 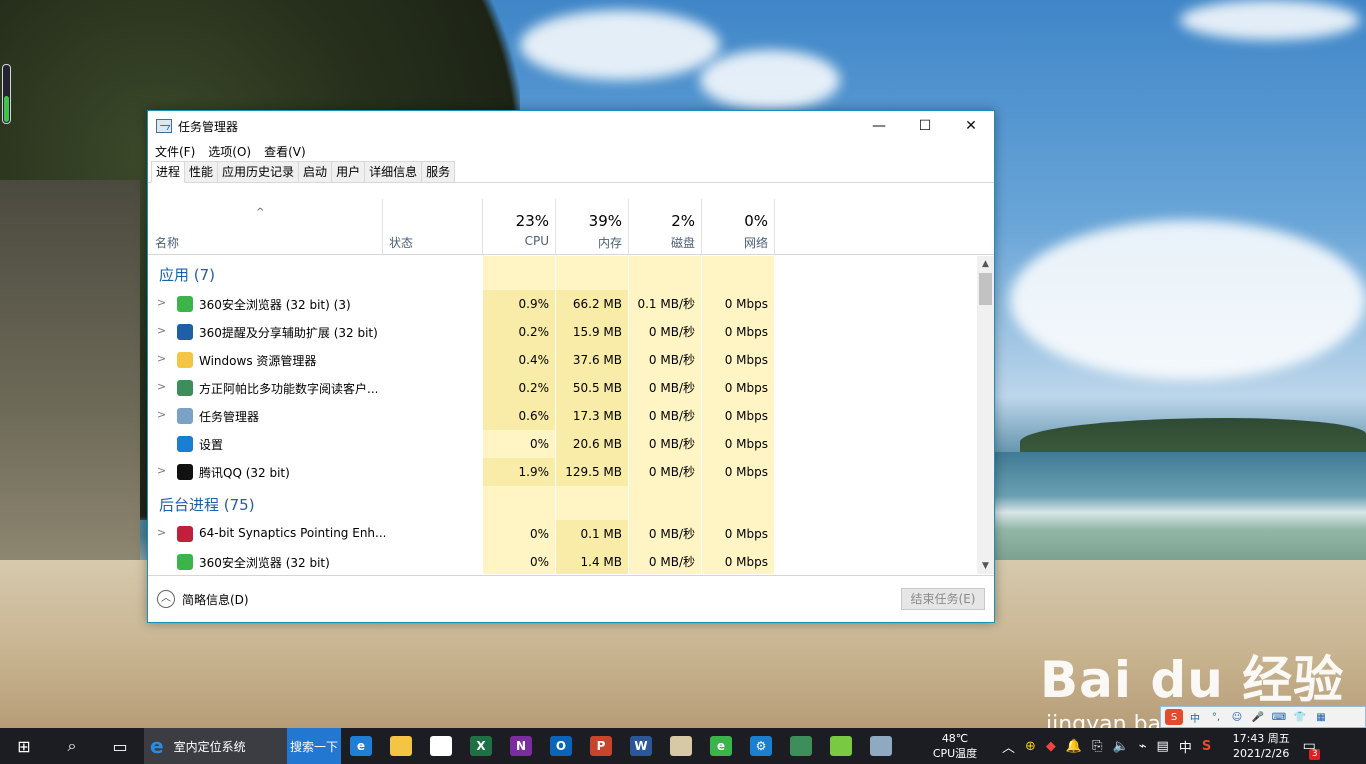 What do you see at coordinates (6, 94) in the screenshot?
I see `desktop-meter-widget` at bounding box center [6, 94].